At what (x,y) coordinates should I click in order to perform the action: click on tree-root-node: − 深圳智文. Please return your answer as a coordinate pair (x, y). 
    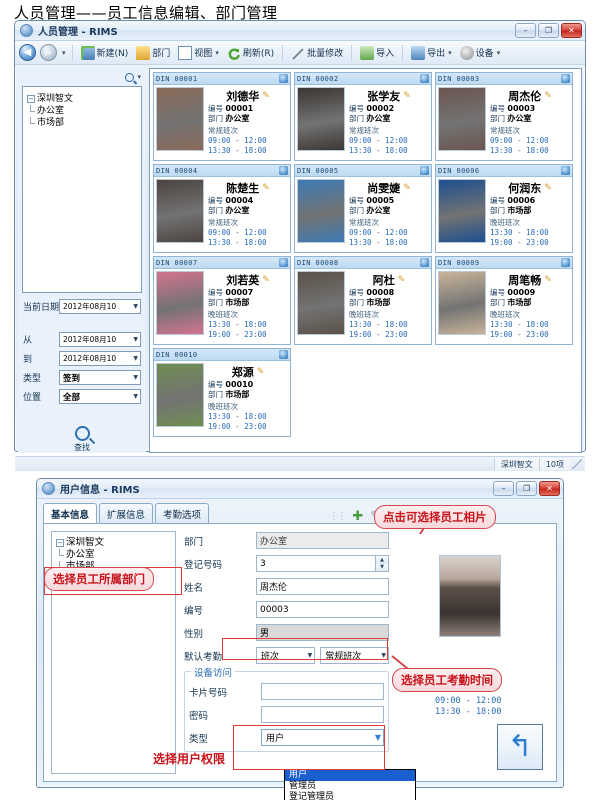
    Looking at the image, I should click on (82, 99).